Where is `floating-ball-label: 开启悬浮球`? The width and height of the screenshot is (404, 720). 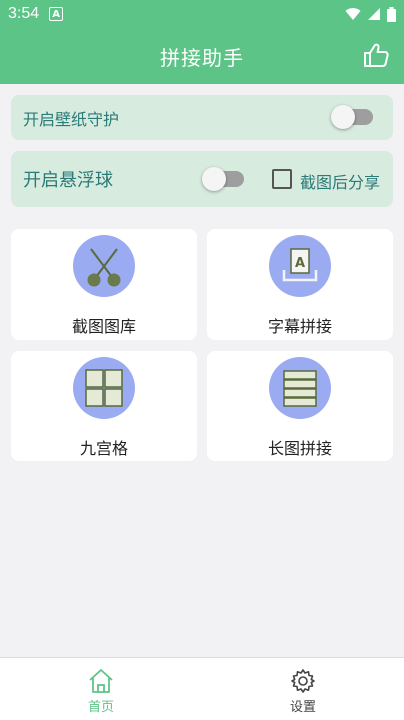 floating-ball-label: 开启悬浮球 is located at coordinates (68, 180).